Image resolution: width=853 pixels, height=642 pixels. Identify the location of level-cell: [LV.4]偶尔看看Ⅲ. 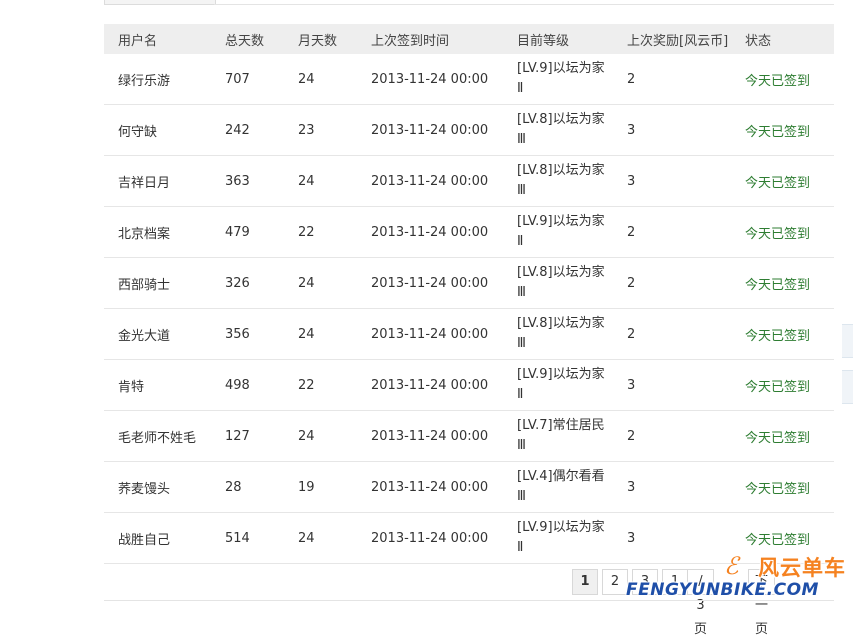
(558, 487).